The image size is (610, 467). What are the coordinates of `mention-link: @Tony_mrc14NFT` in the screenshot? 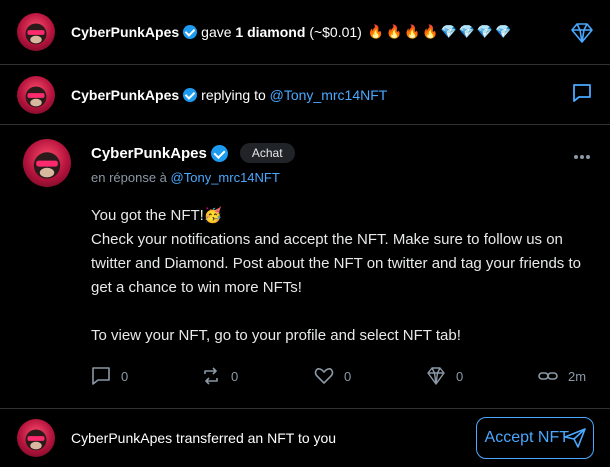 It's located at (329, 95).